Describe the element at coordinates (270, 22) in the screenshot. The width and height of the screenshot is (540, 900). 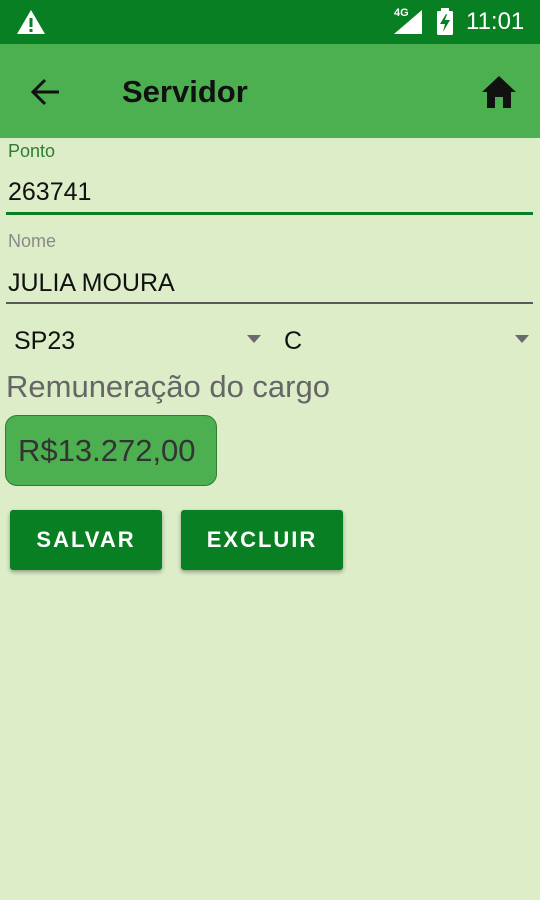
I see `status-bar: 4G 11:01` at that location.